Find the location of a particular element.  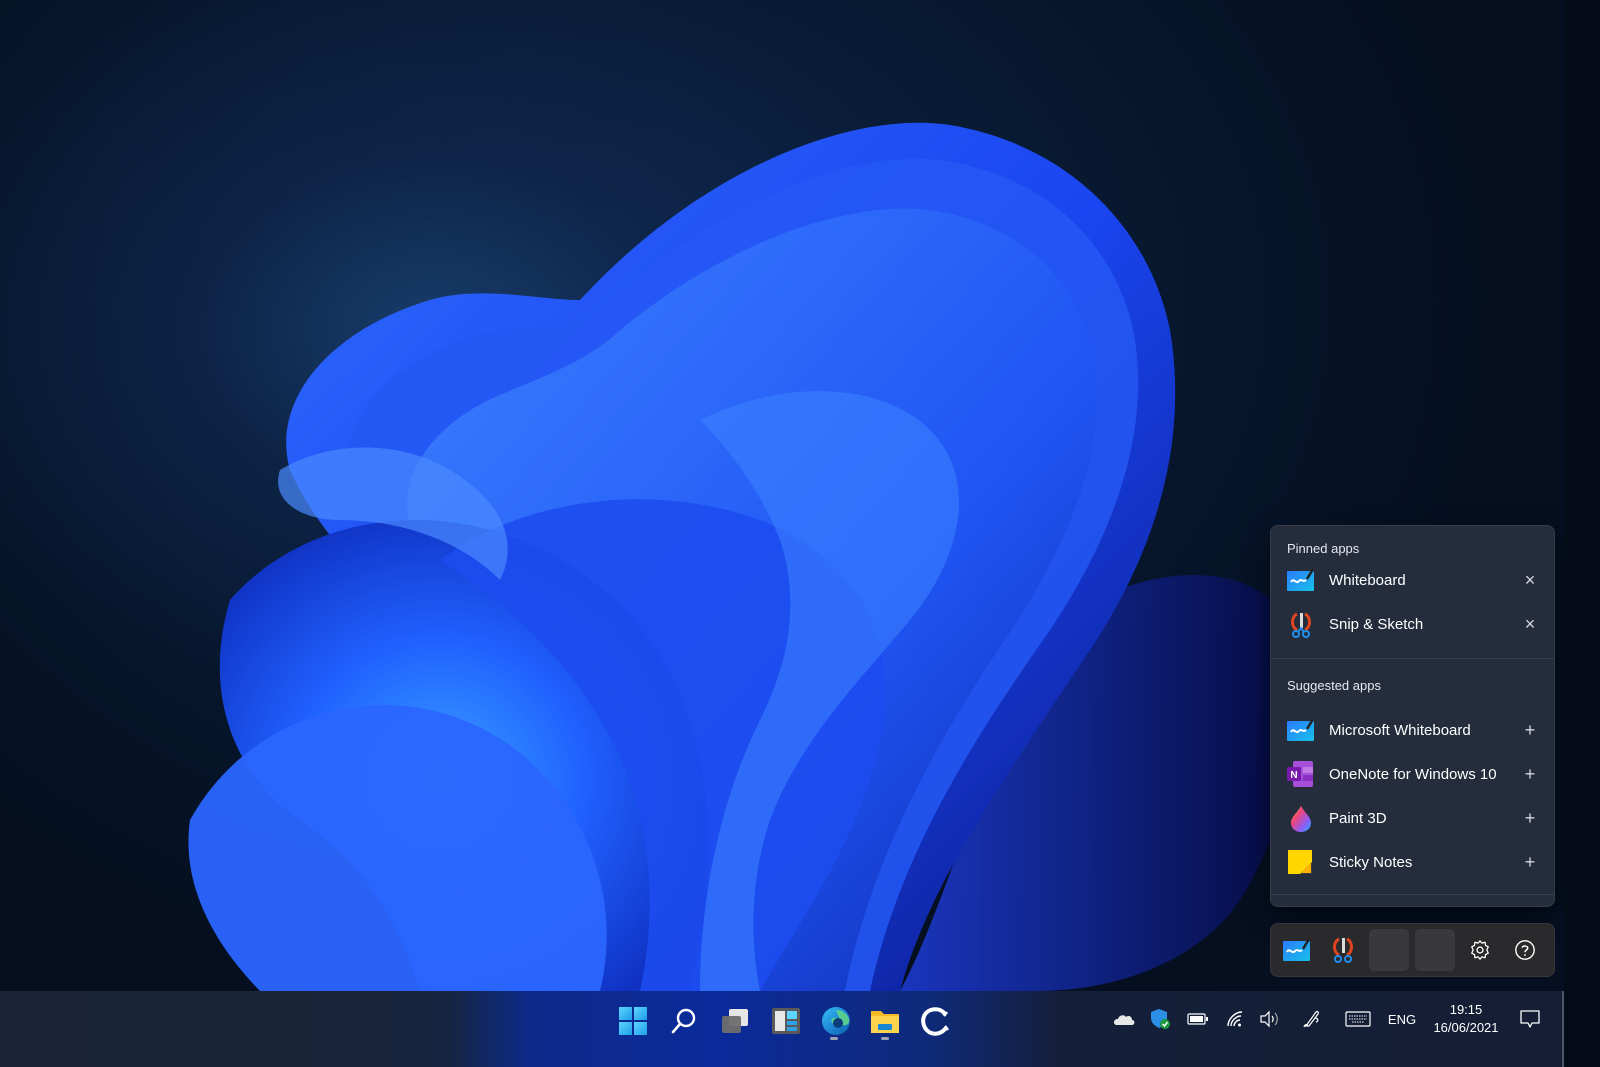

app-name: Paint 3D is located at coordinates (1358, 818).